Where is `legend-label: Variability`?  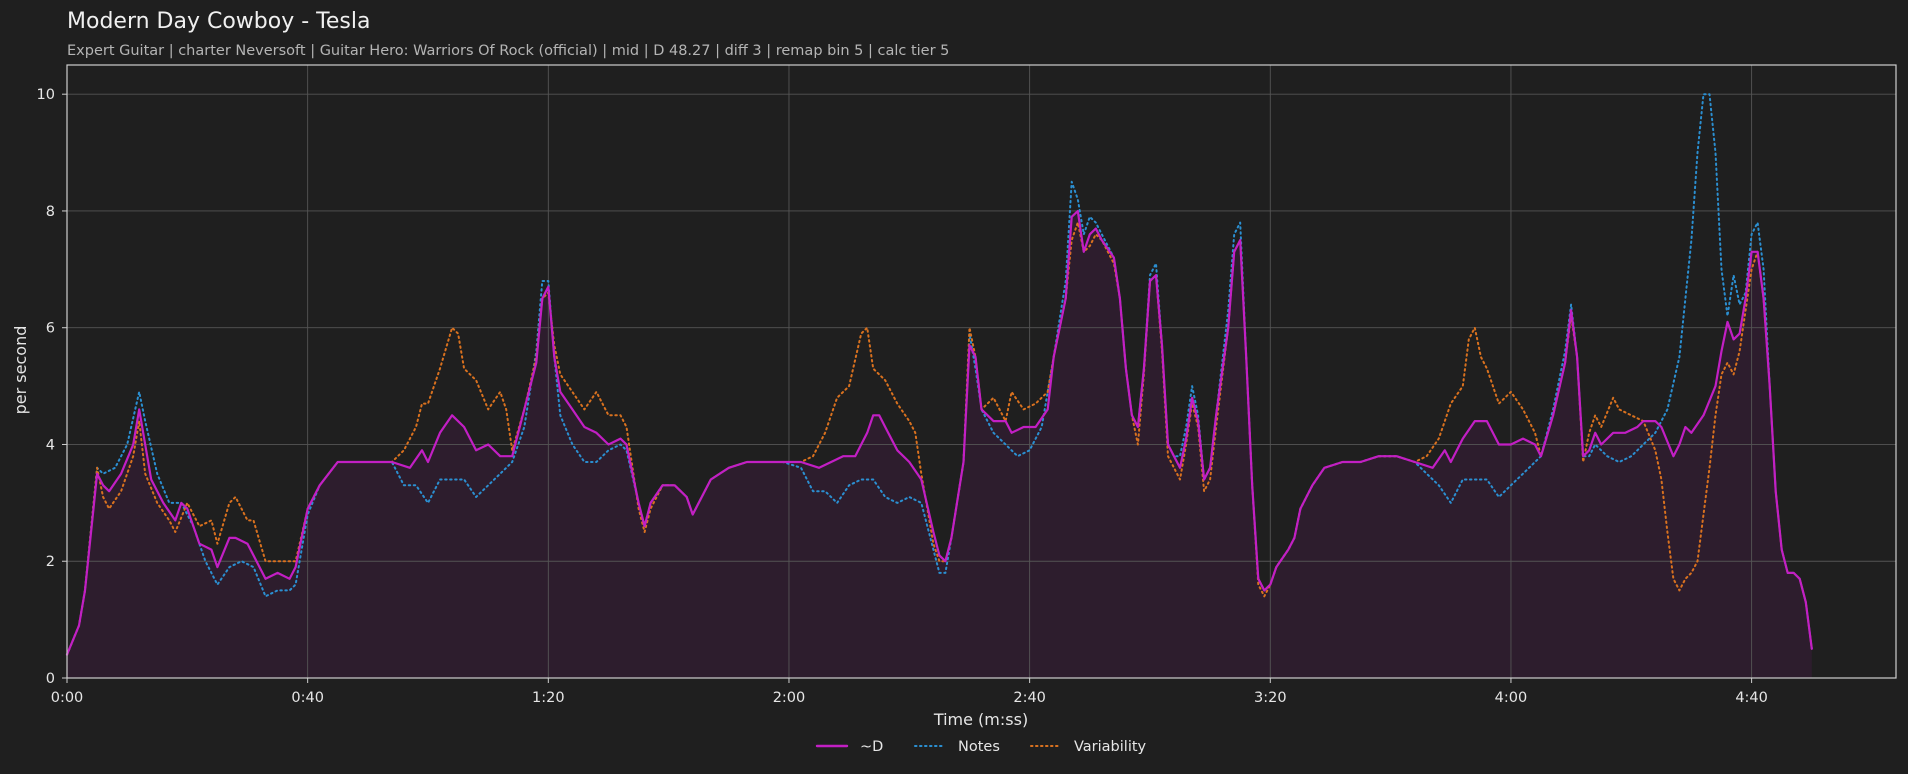 legend-label: Variability is located at coordinates (1110, 747).